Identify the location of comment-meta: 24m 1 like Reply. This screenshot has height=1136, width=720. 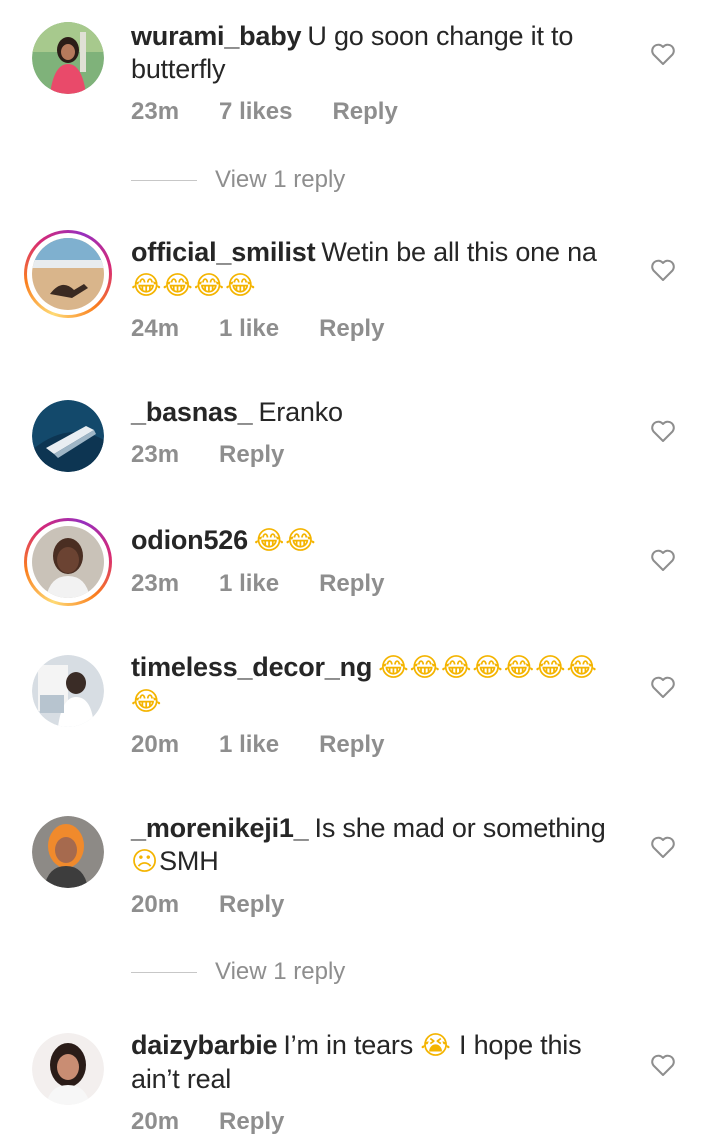
(381, 329).